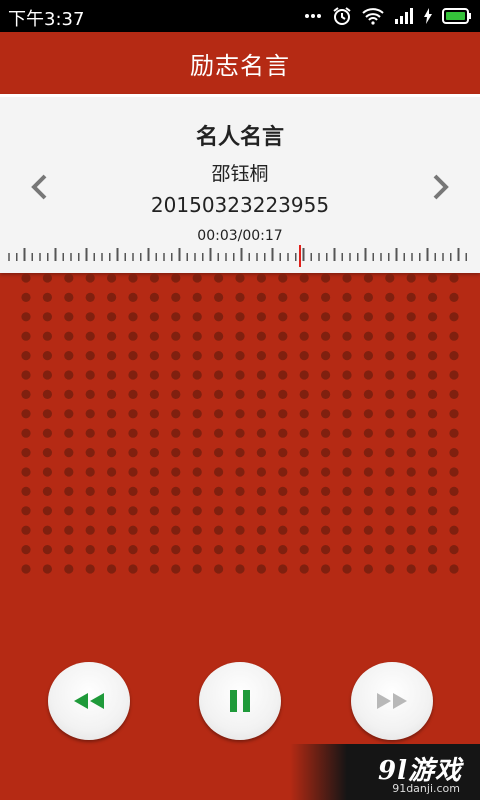 This screenshot has height=800, width=480. Describe the element at coordinates (240, 205) in the screenshot. I see `record-number: 20150323223955` at that location.